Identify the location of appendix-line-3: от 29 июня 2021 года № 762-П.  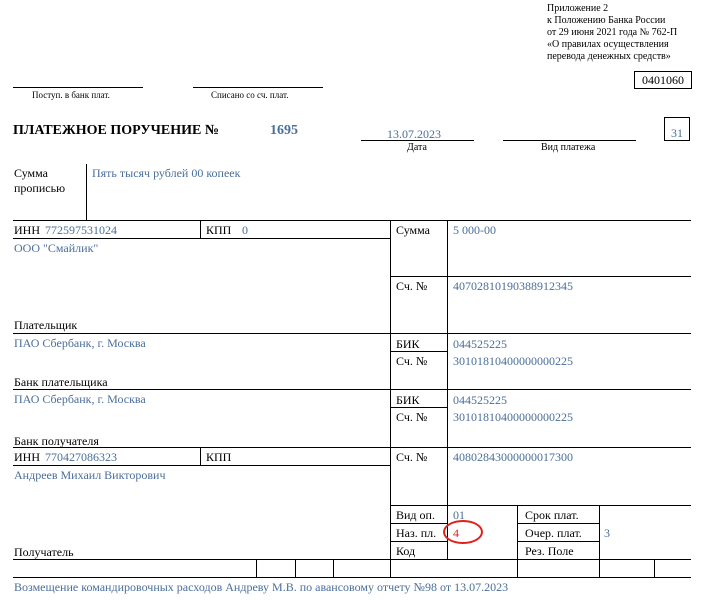
(612, 32).